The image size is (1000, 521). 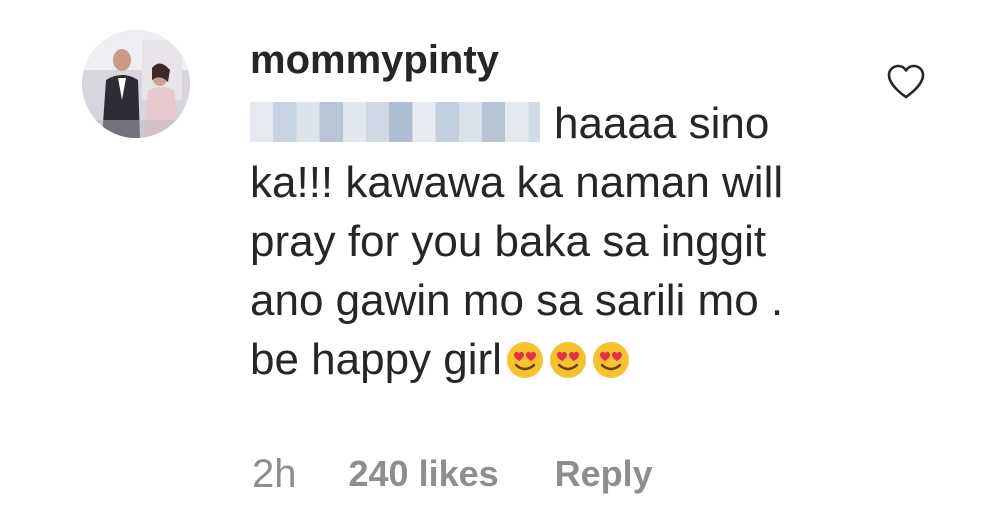 What do you see at coordinates (550, 60) in the screenshot?
I see `username: mommypinty` at bounding box center [550, 60].